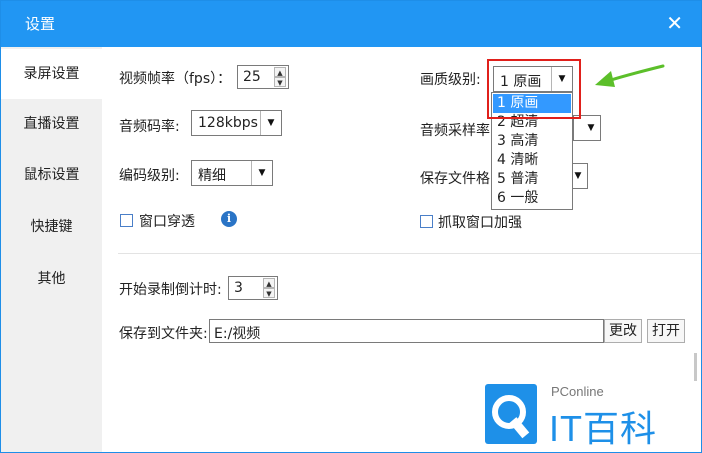 Image resolution: width=702 pixels, height=453 pixels. Describe the element at coordinates (666, 331) in the screenshot. I see `open-folder-button: 打开` at that location.